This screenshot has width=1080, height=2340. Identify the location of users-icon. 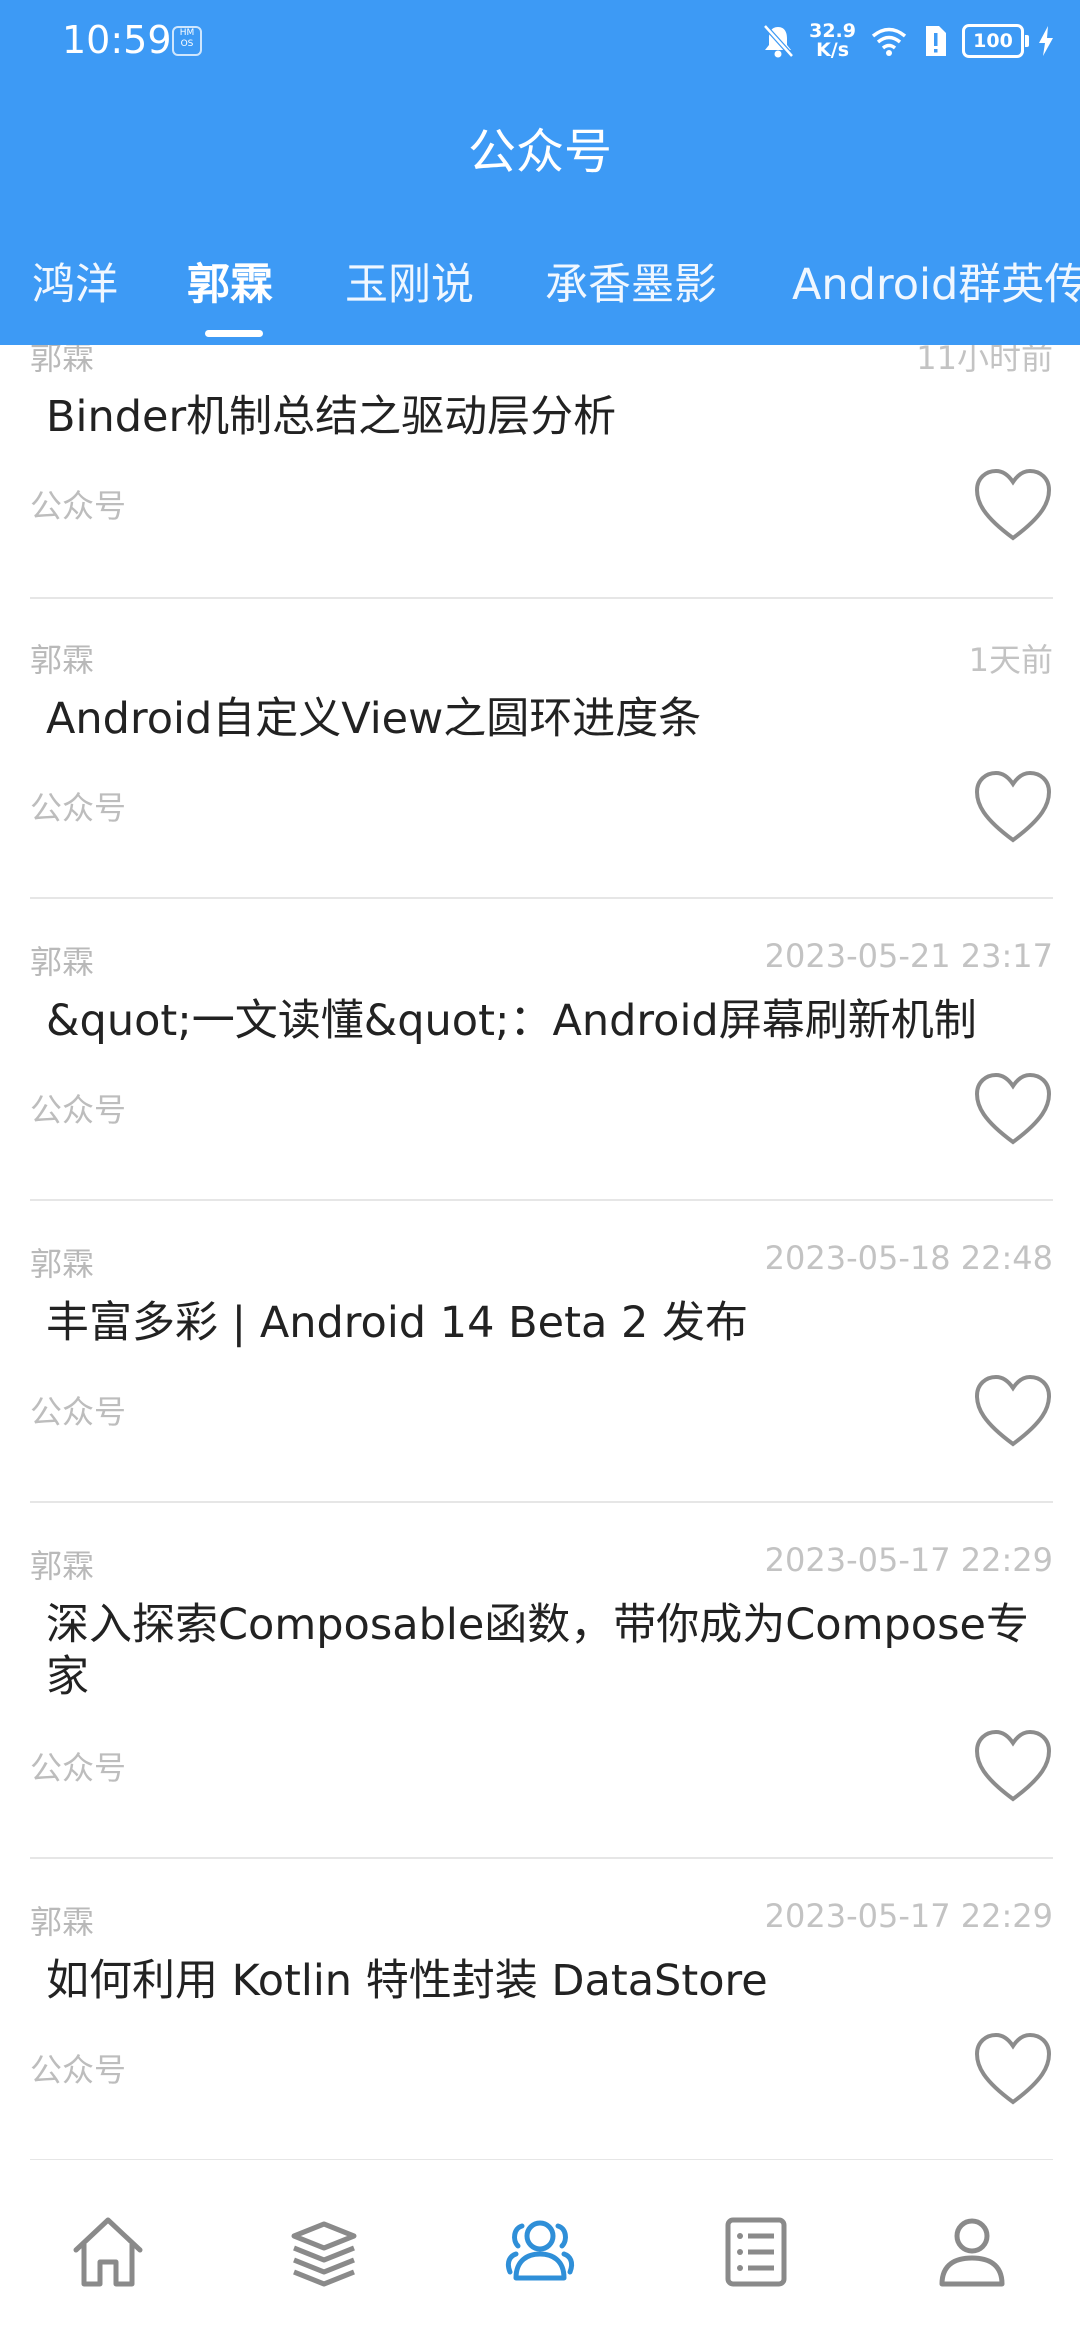
(540, 2252).